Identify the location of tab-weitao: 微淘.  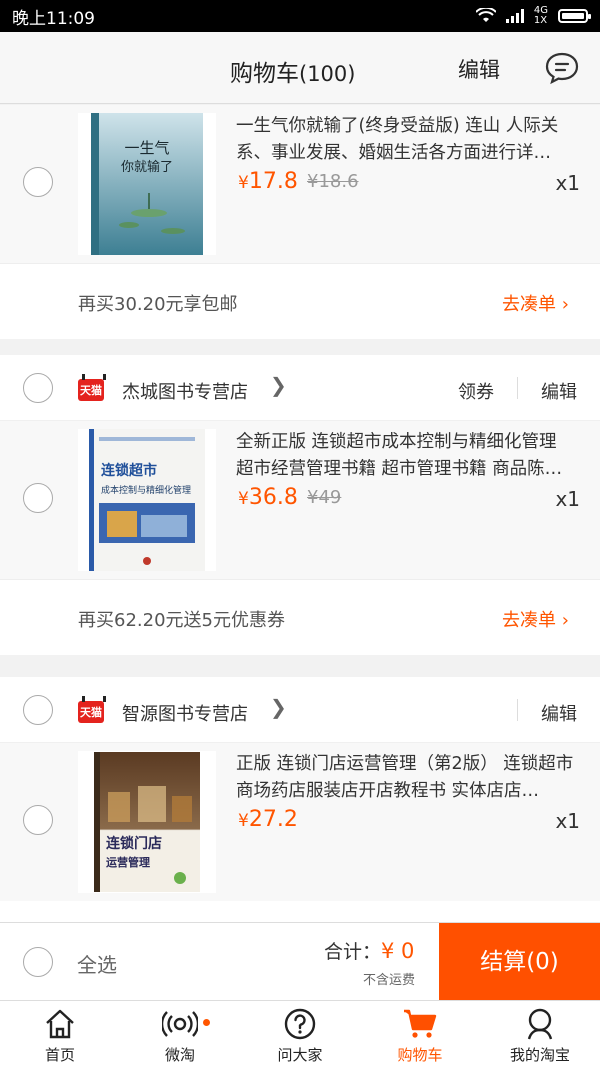
(180, 1034).